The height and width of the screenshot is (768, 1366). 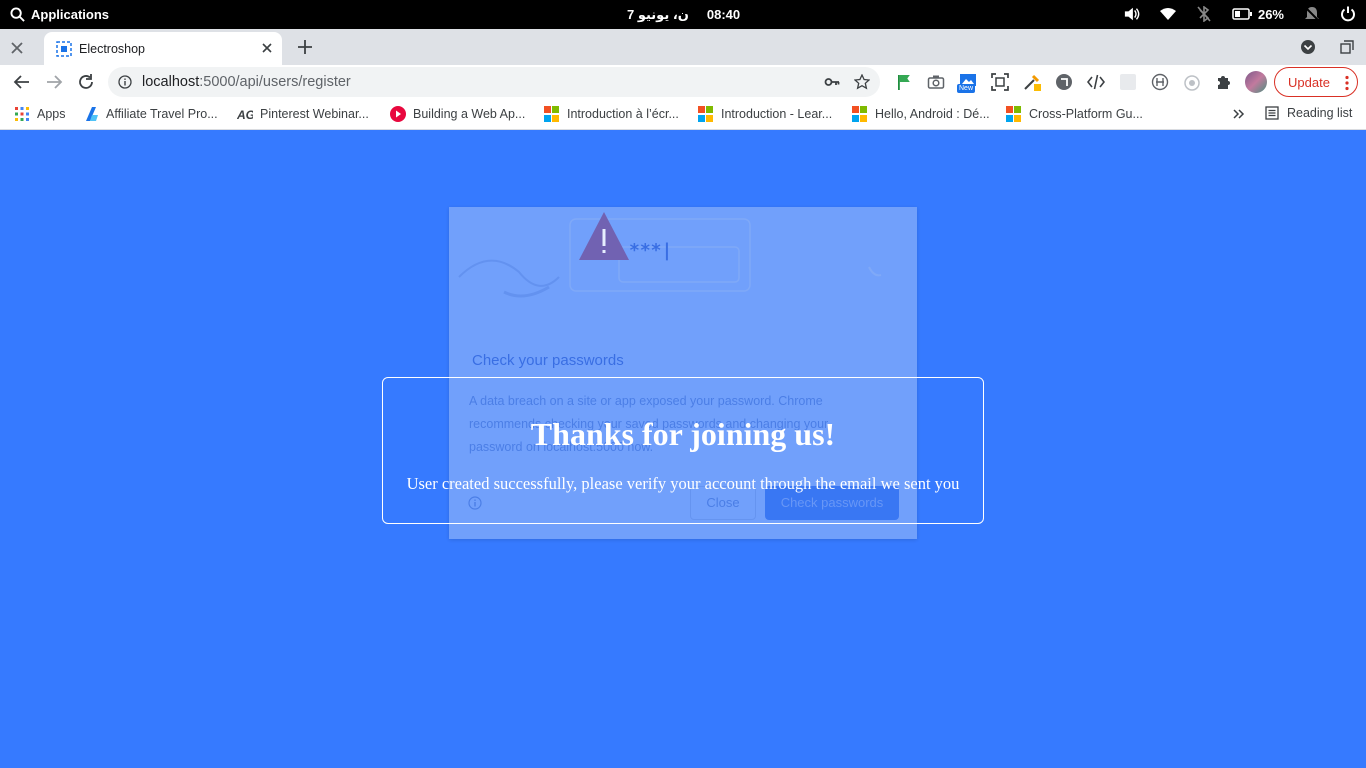 What do you see at coordinates (1096, 82) in the screenshot?
I see `code-icon` at bounding box center [1096, 82].